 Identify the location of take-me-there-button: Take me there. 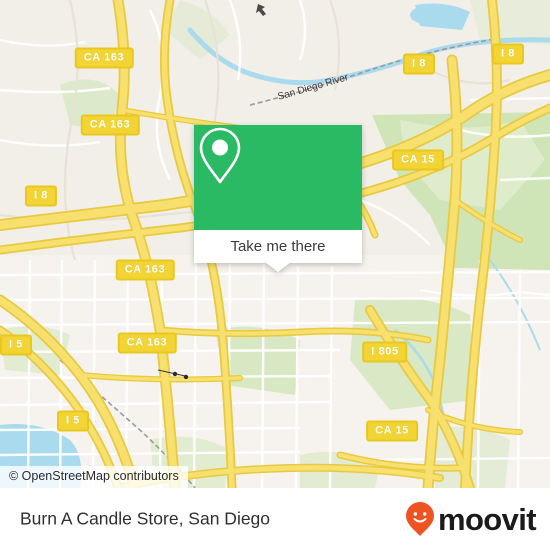
(278, 246).